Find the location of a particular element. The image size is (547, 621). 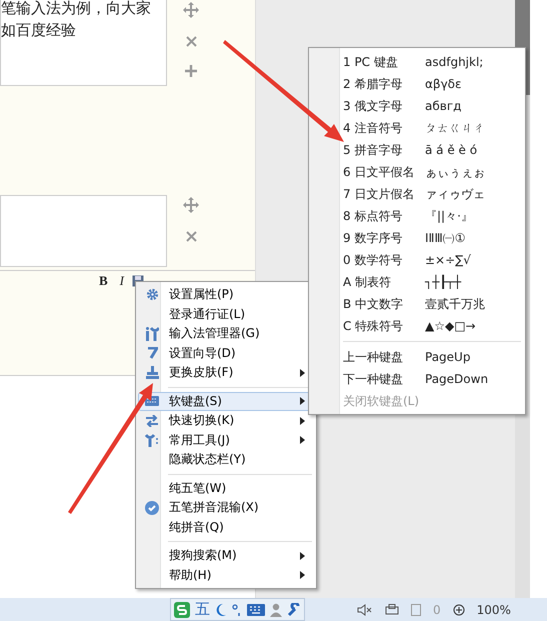

zoom-in-icon is located at coordinates (458, 610).